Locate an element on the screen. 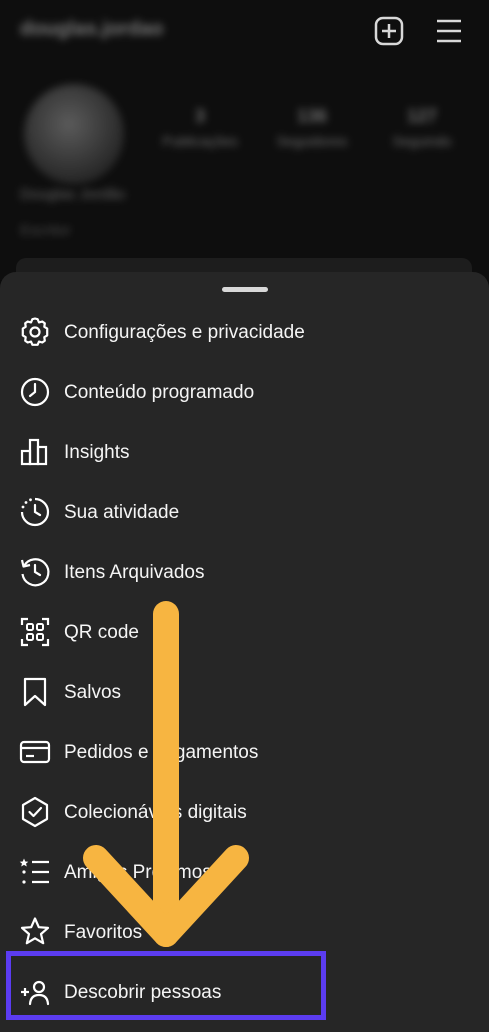 This screenshot has height=1032, width=489. menu-item-scheduled-content: Conteúdo programado is located at coordinates (244, 392).